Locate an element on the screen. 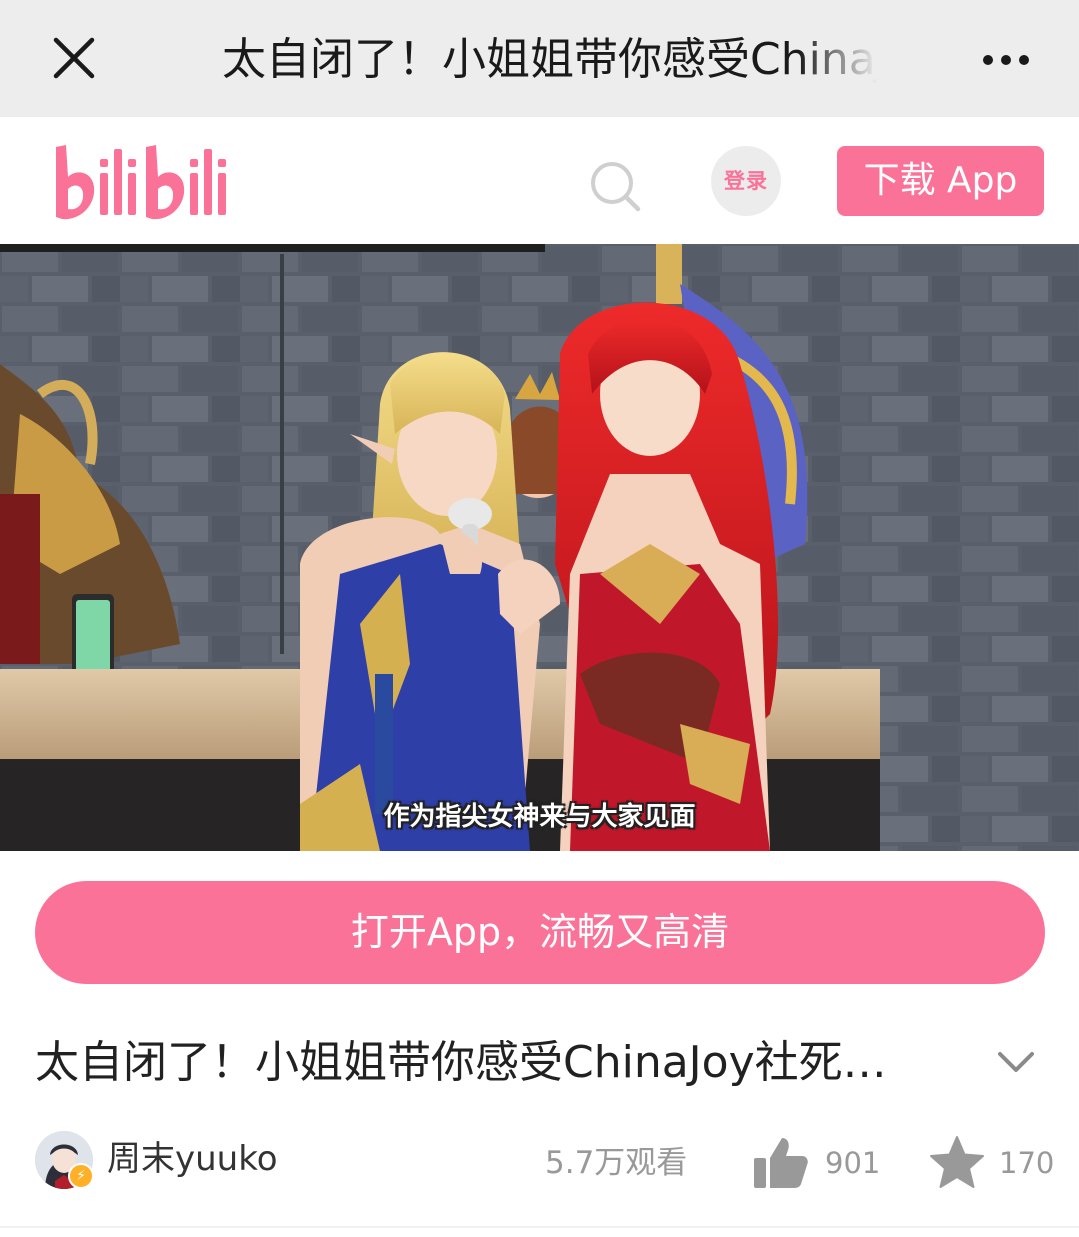 The image size is (1079, 1237). favorite-count: 170 is located at coordinates (1027, 1163).